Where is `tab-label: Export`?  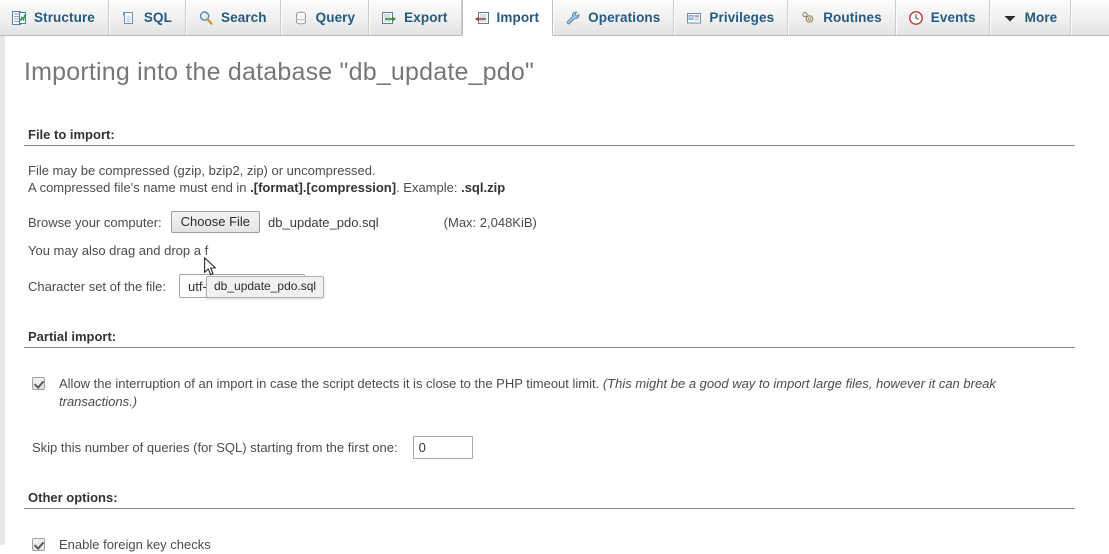 tab-label: Export is located at coordinates (426, 17).